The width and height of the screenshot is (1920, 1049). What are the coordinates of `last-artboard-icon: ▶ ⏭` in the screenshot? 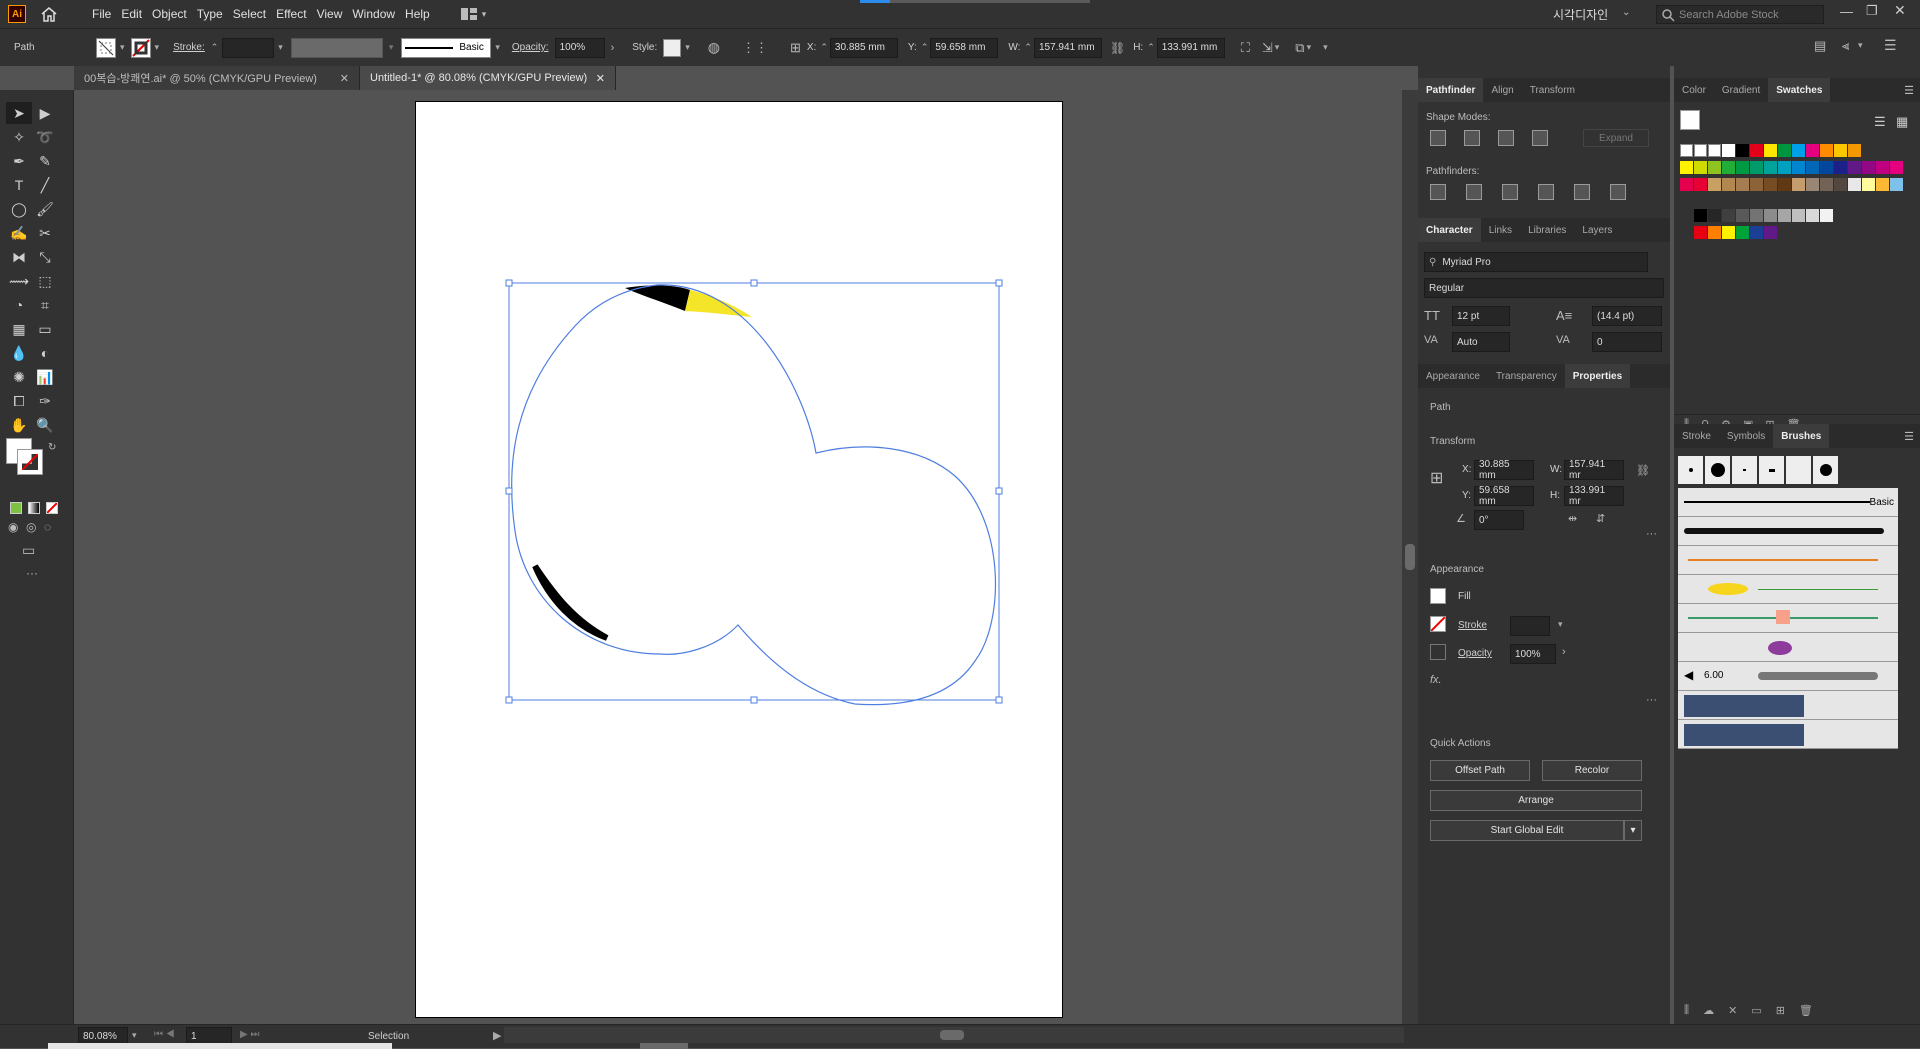 It's located at (249, 1034).